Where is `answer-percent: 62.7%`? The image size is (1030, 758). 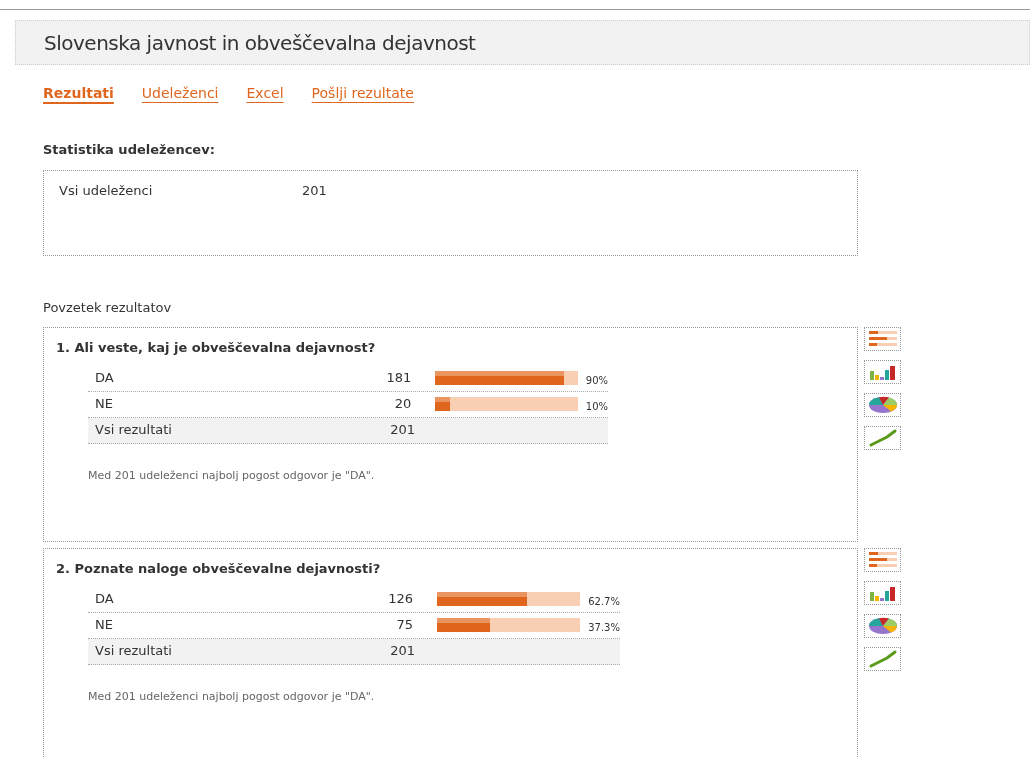 answer-percent: 62.7% is located at coordinates (604, 601).